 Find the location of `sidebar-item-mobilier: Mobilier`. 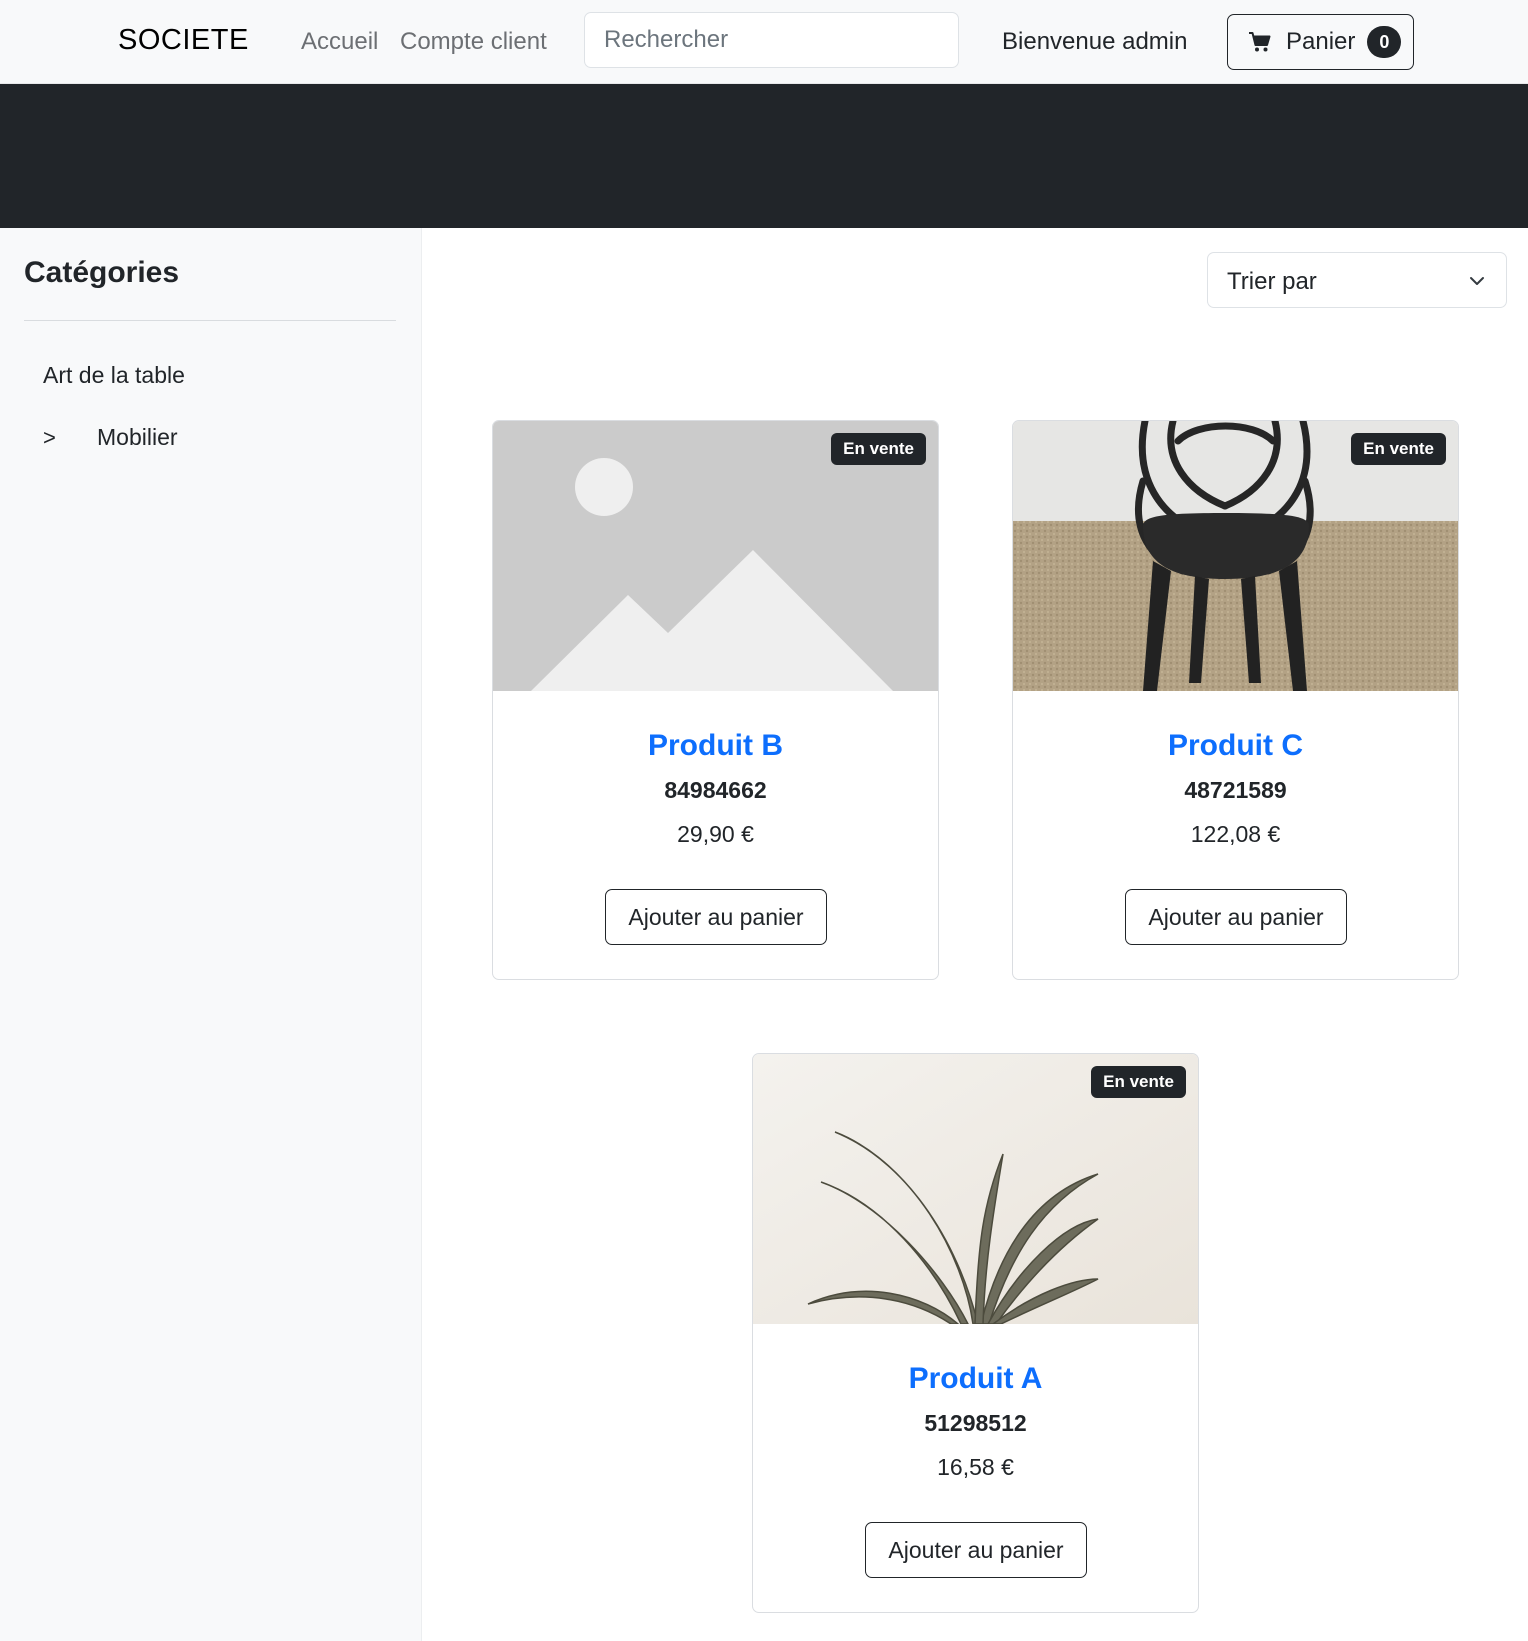

sidebar-item-mobilier: Mobilier is located at coordinates (137, 437).